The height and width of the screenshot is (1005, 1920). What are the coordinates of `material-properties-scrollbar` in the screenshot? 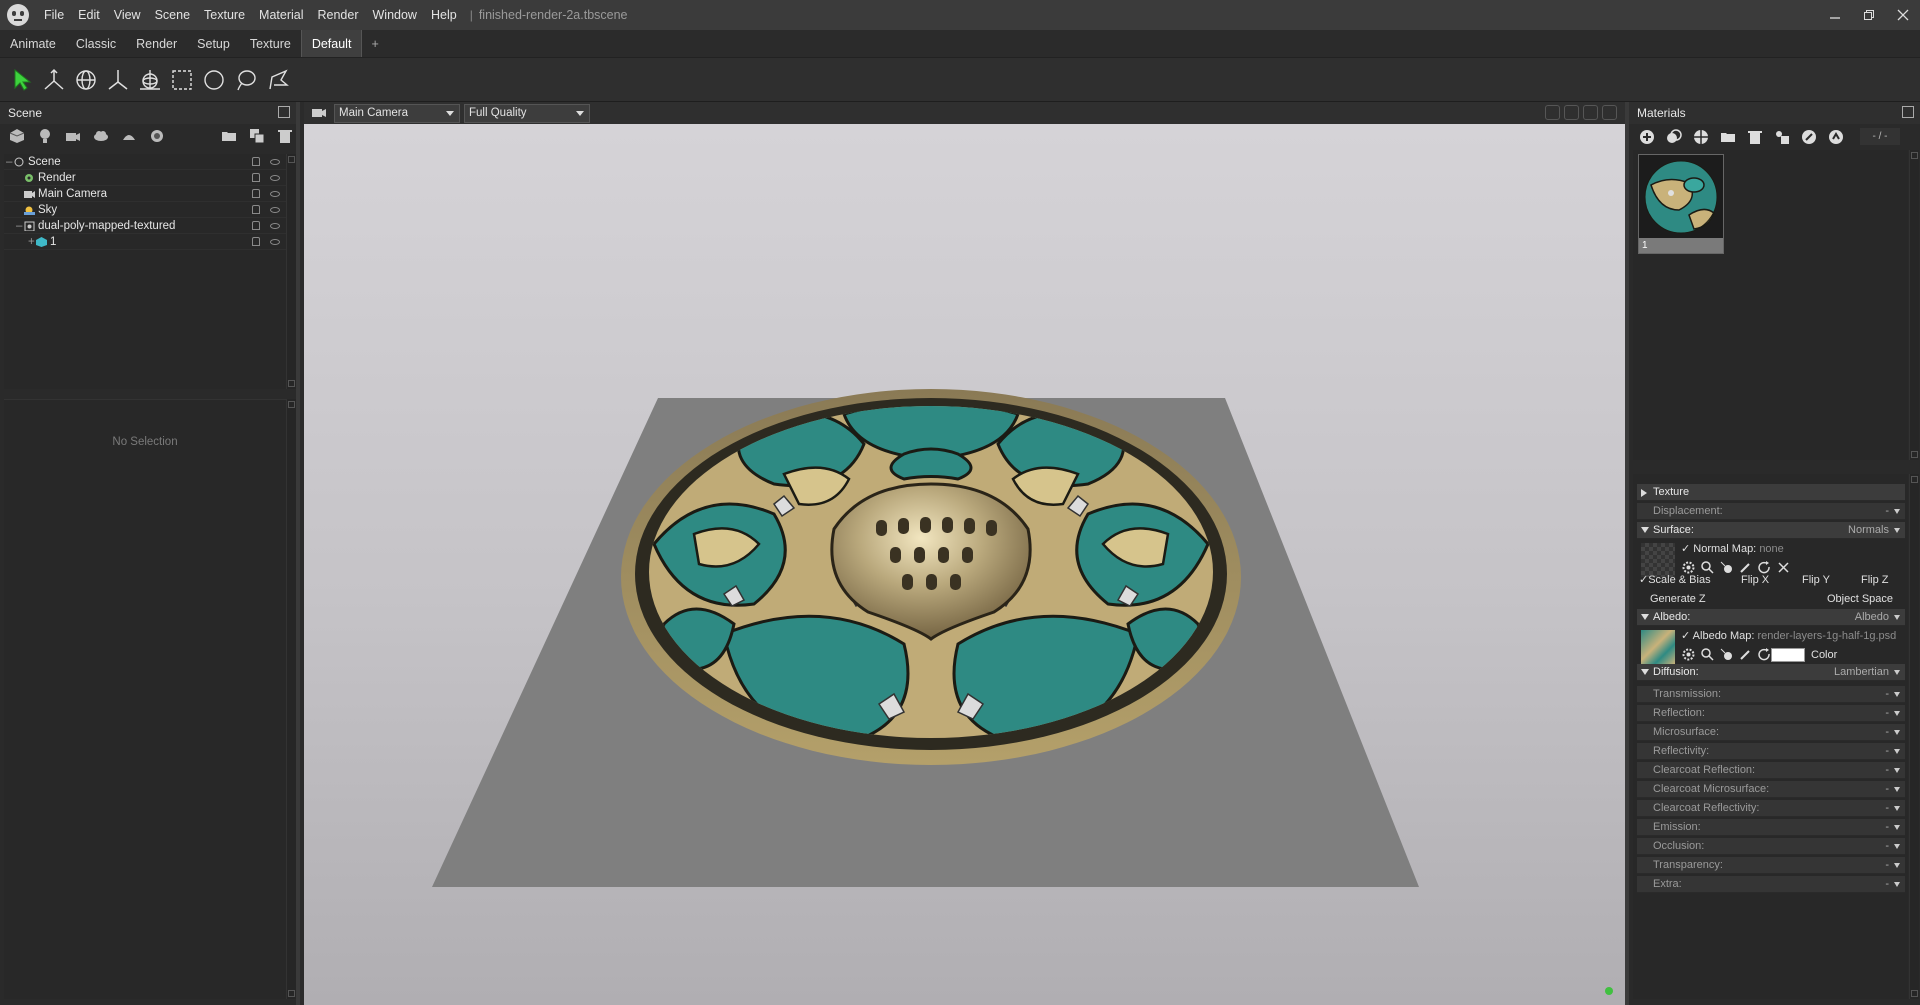 It's located at (1914, 736).